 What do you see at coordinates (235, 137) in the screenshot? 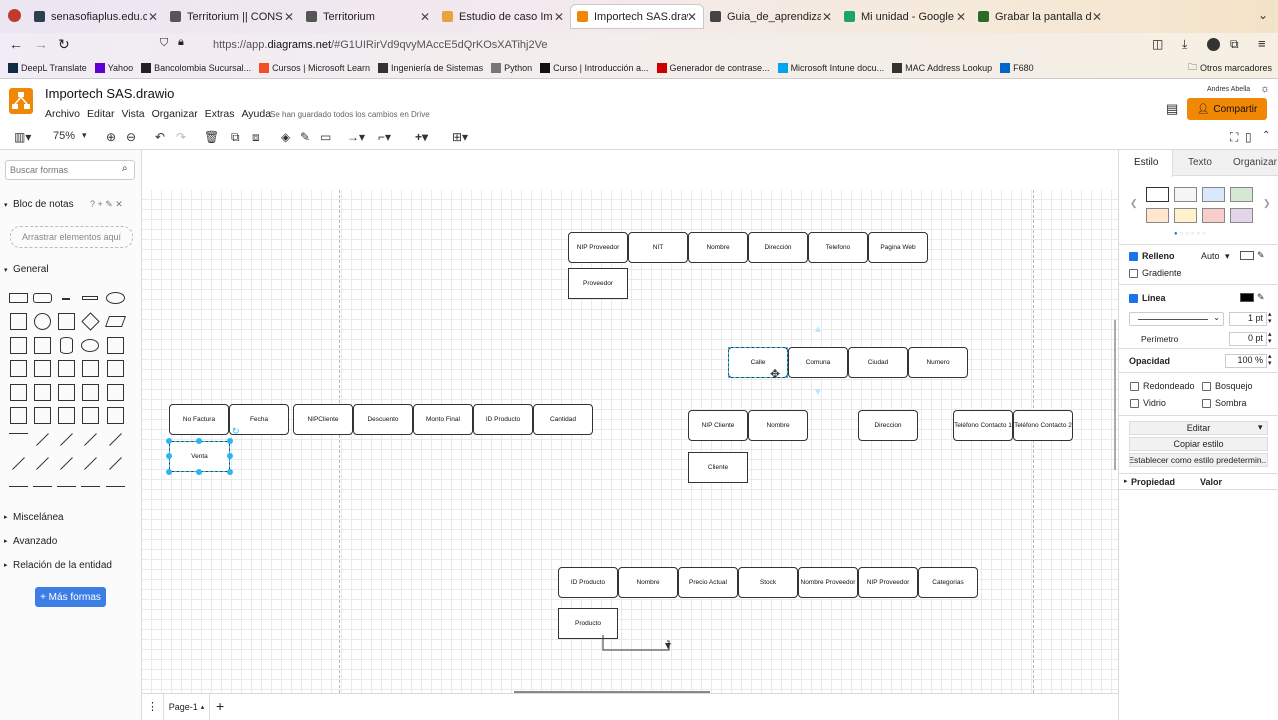
I see `to-front-icon: ⧉` at bounding box center [235, 137].